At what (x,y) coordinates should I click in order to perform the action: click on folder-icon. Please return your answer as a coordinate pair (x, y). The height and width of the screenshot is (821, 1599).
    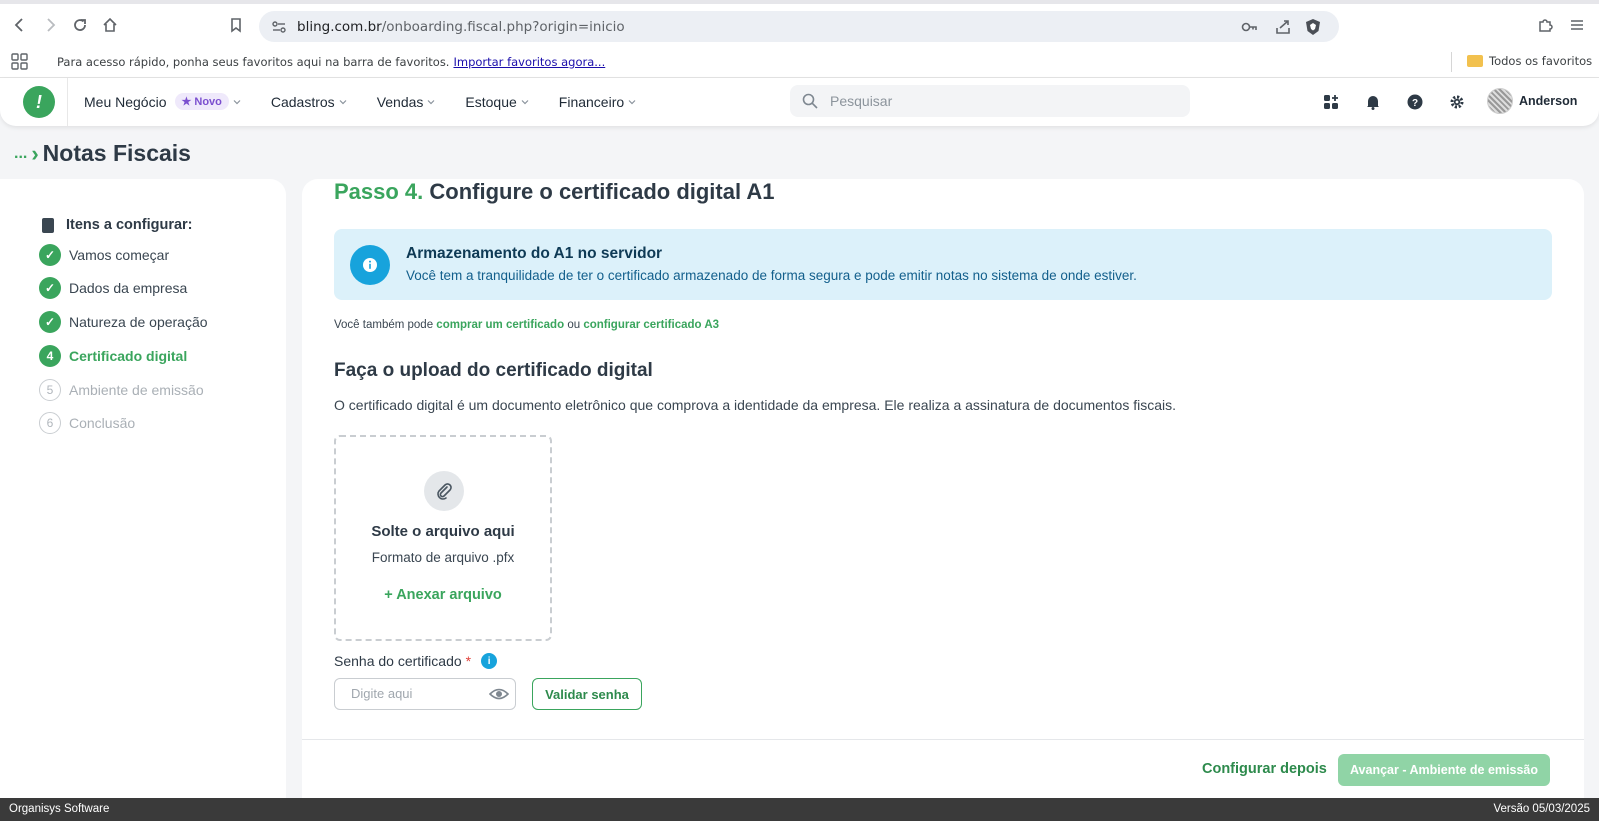
    Looking at the image, I should click on (1475, 61).